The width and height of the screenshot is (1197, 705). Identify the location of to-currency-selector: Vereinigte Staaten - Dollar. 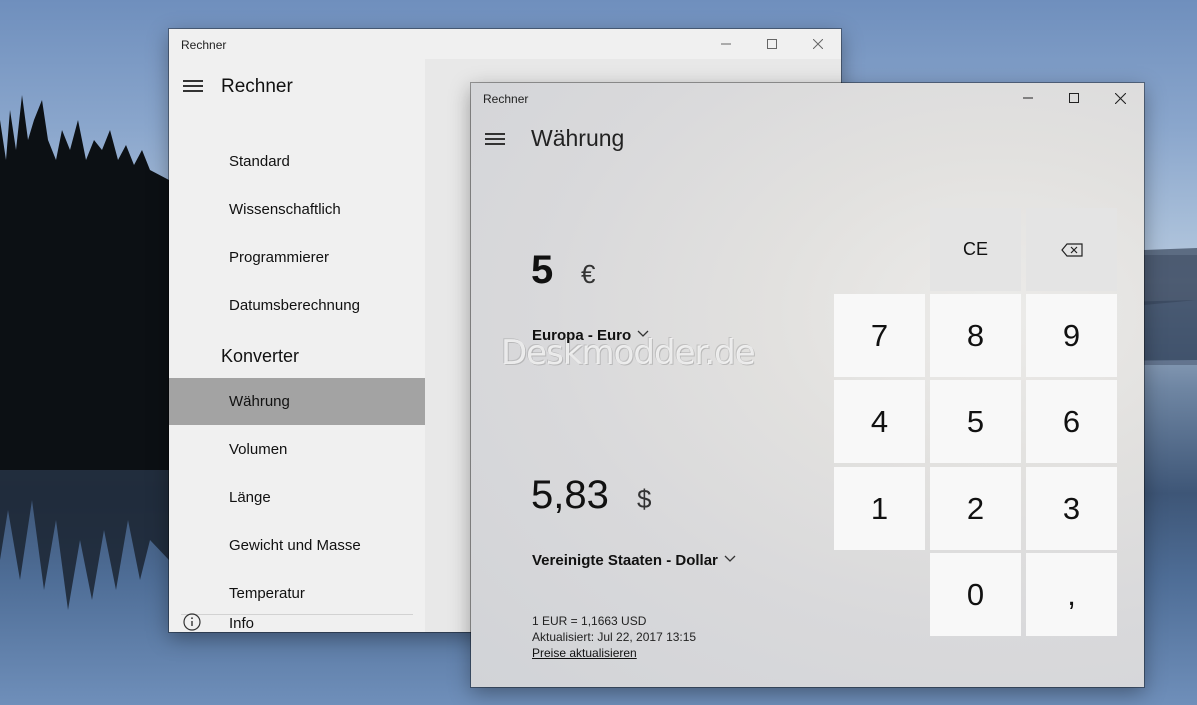
(634, 560).